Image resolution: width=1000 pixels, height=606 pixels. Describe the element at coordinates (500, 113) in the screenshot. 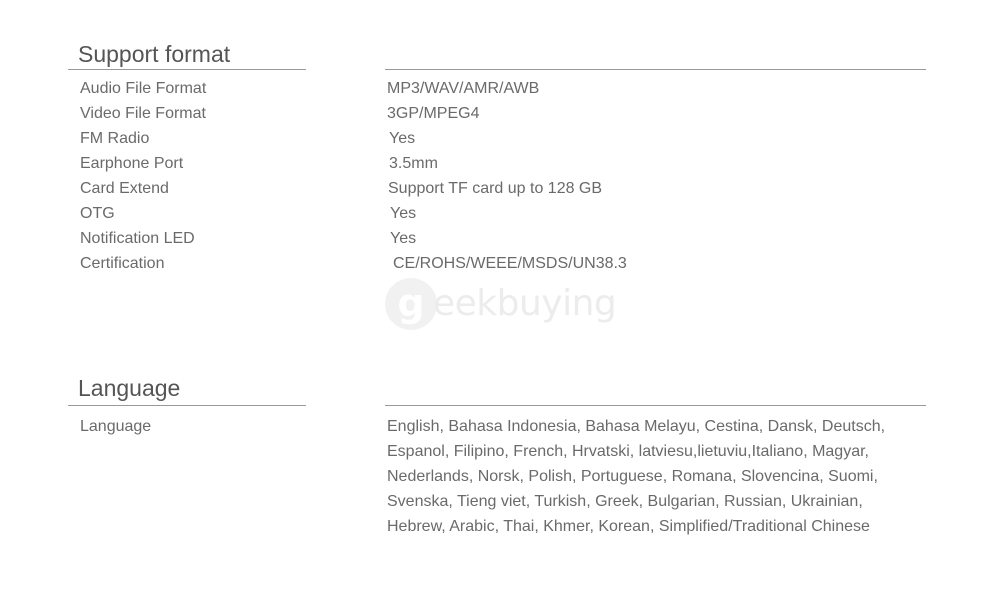

I see `spec-row-video: Video File Format 3GP/MPEG4` at that location.